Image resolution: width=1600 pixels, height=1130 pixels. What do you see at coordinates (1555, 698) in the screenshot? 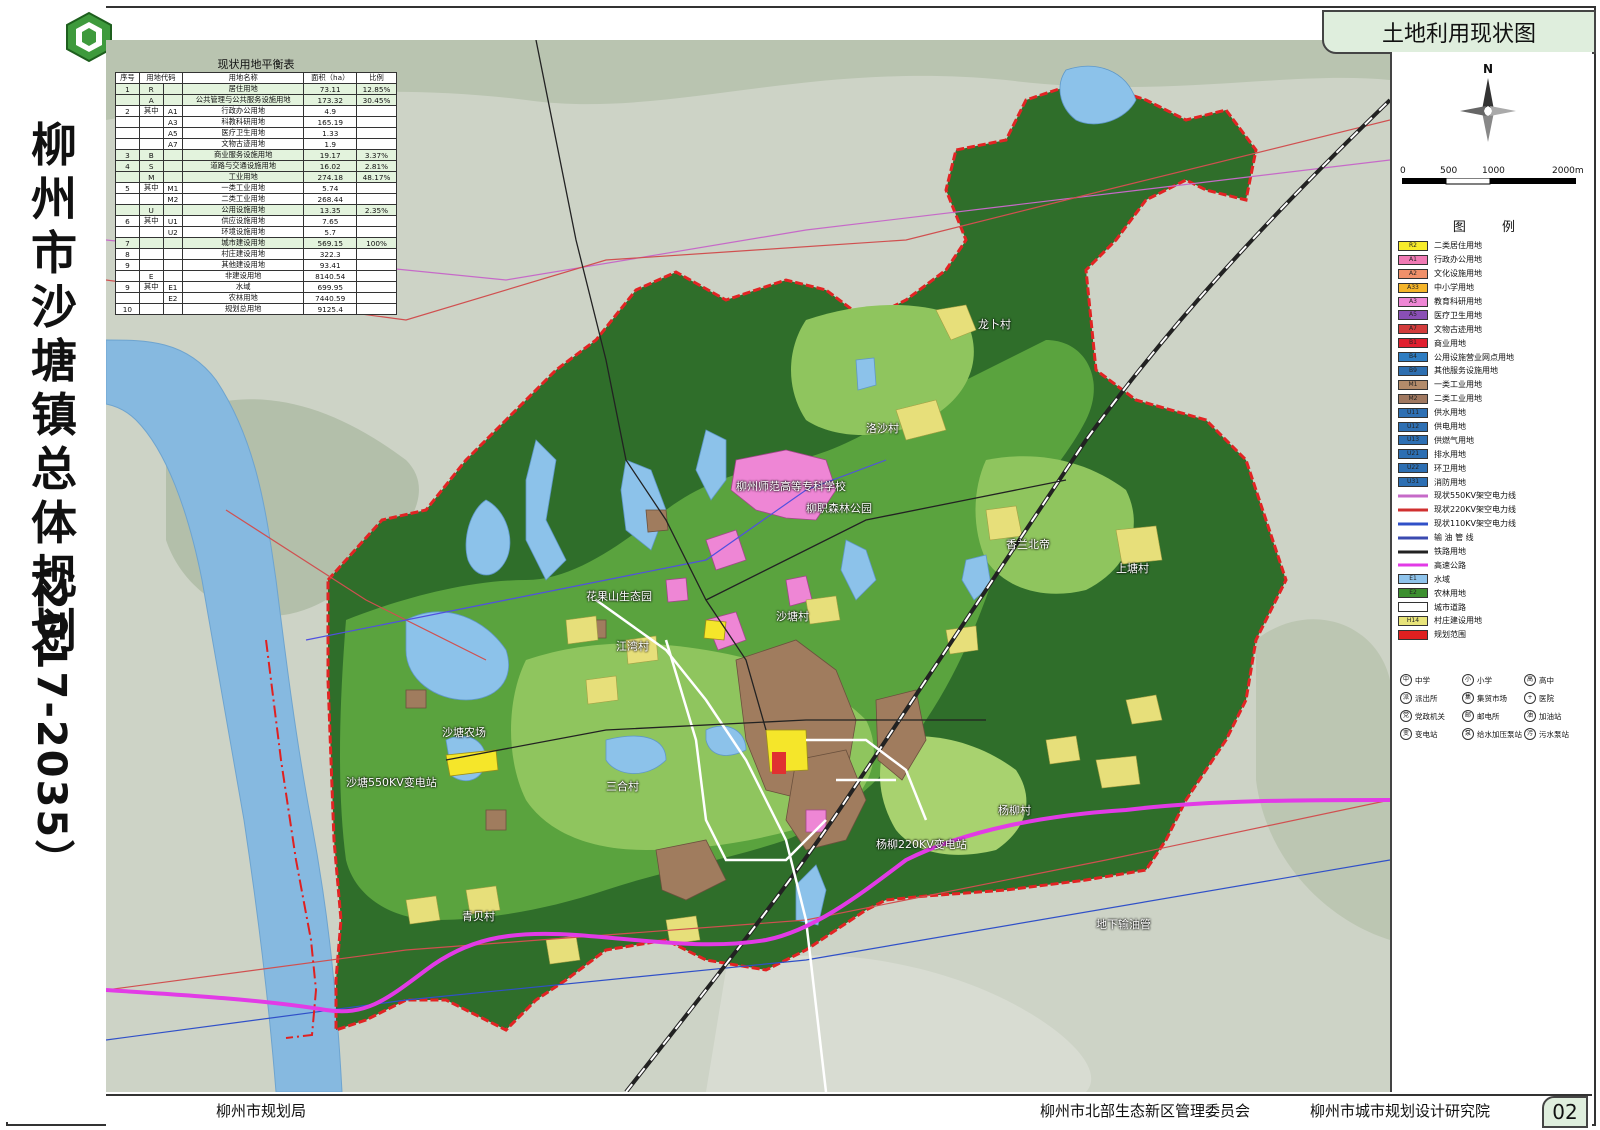
I see `poi-legend-item: + 医院` at bounding box center [1555, 698].